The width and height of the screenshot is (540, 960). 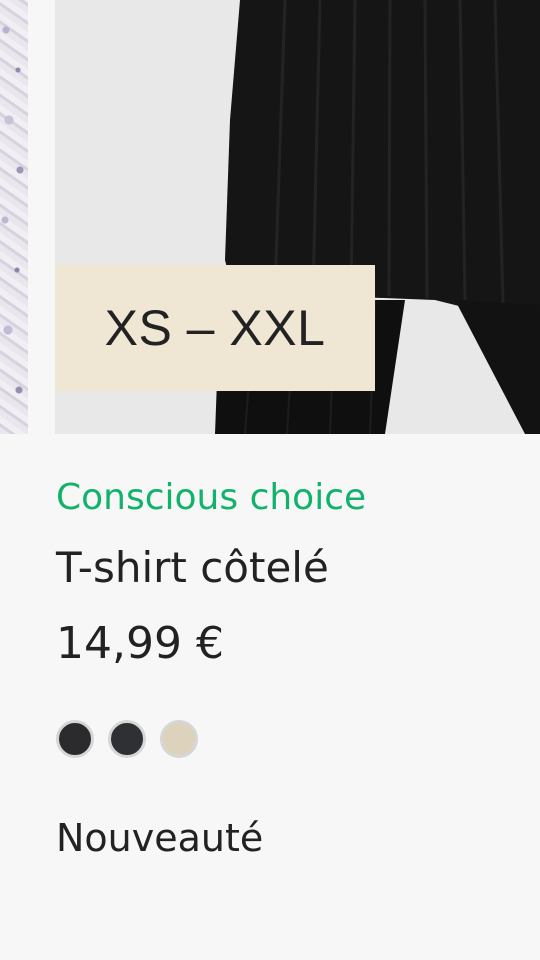 I want to click on previous-product-image, so click(x=14, y=217).